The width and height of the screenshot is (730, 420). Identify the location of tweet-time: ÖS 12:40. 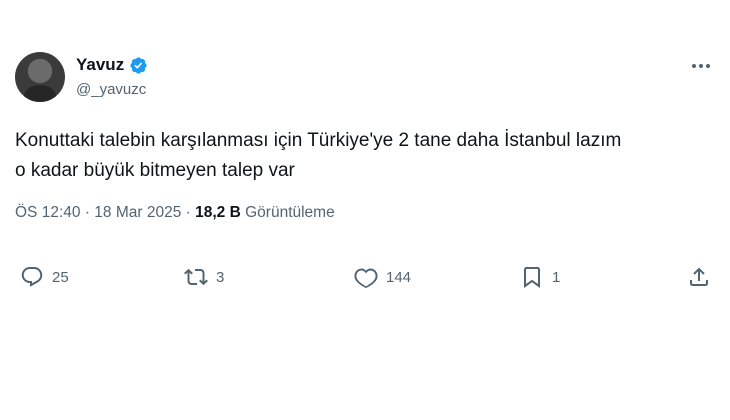
(48, 212).